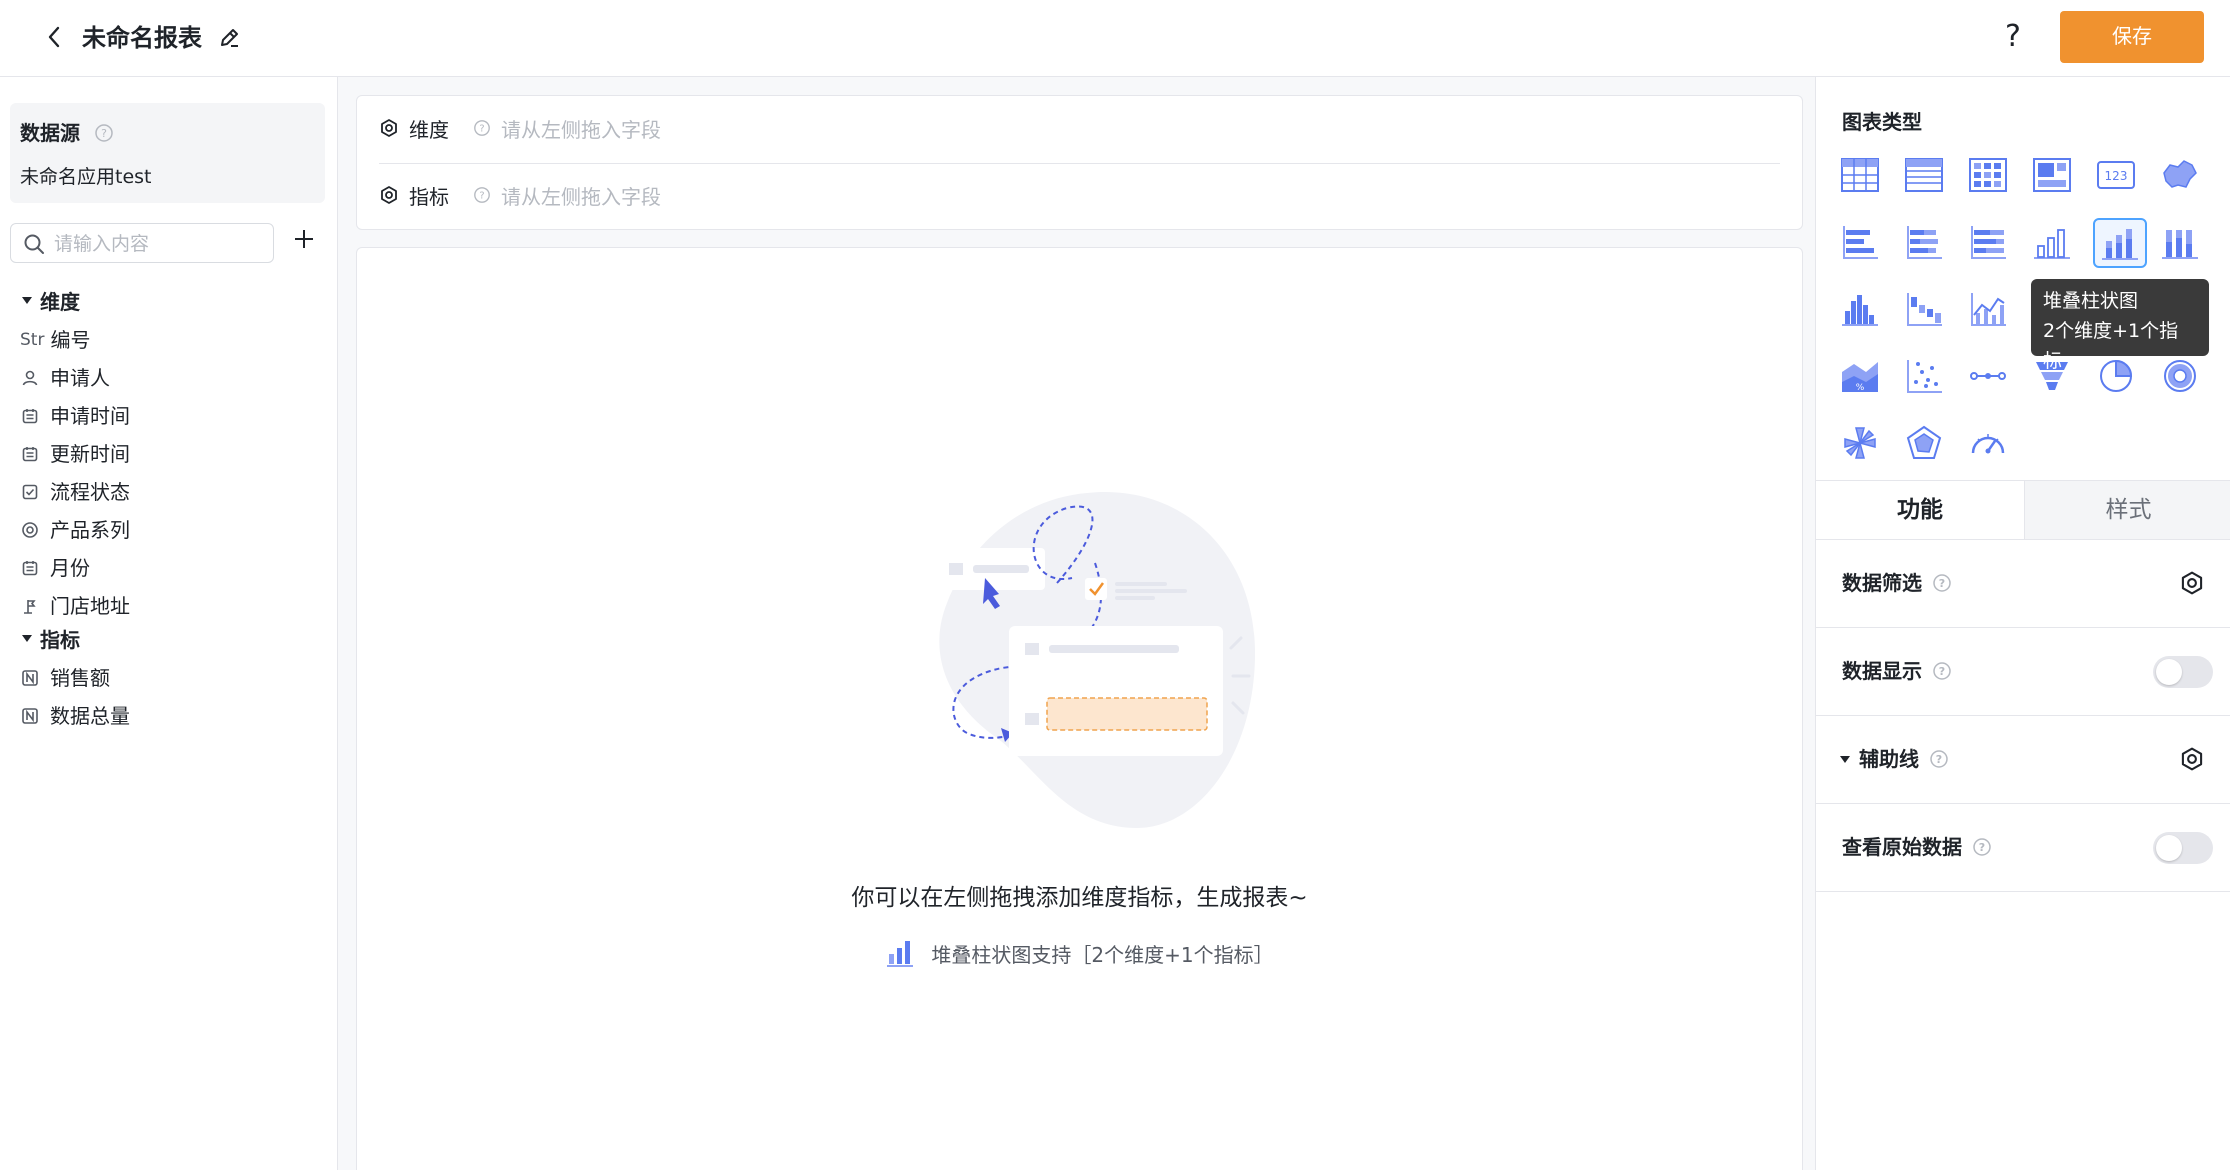 The image size is (2230, 1170). I want to click on stacked-bar-h-icon, so click(1924, 242).